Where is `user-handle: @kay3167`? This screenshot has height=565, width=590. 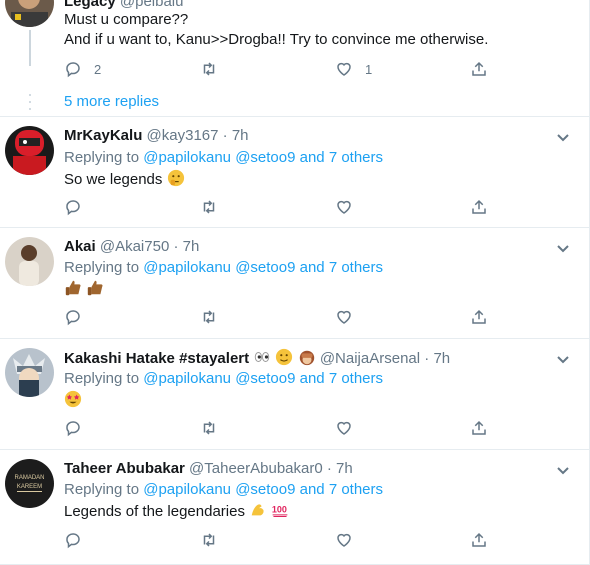 user-handle: @kay3167 is located at coordinates (183, 135).